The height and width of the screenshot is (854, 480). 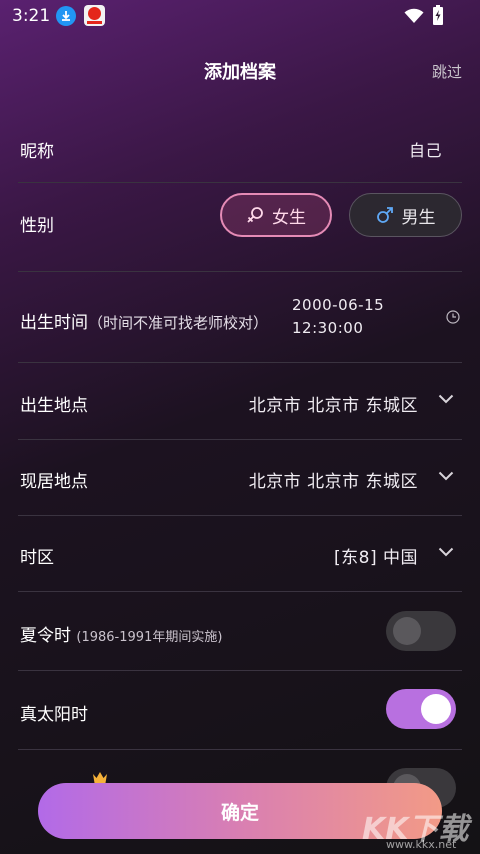 What do you see at coordinates (66, 16) in the screenshot?
I see `download-notification-icon` at bounding box center [66, 16].